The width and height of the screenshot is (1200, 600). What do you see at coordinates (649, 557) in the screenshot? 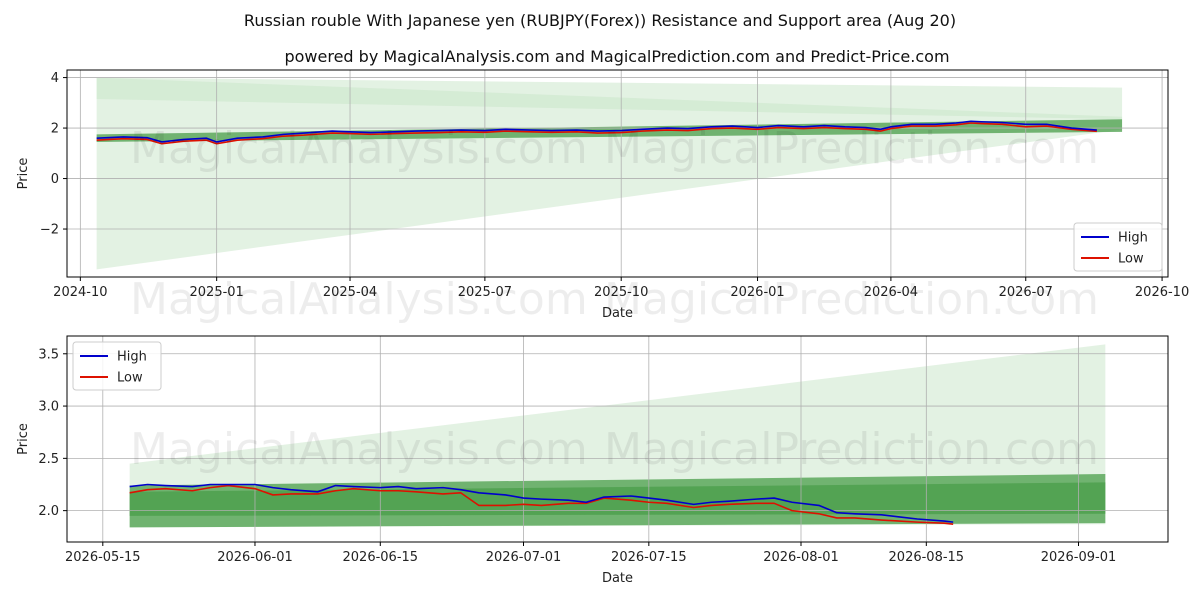
I see `x-tick-label: 2026-07-15` at bounding box center [649, 557].